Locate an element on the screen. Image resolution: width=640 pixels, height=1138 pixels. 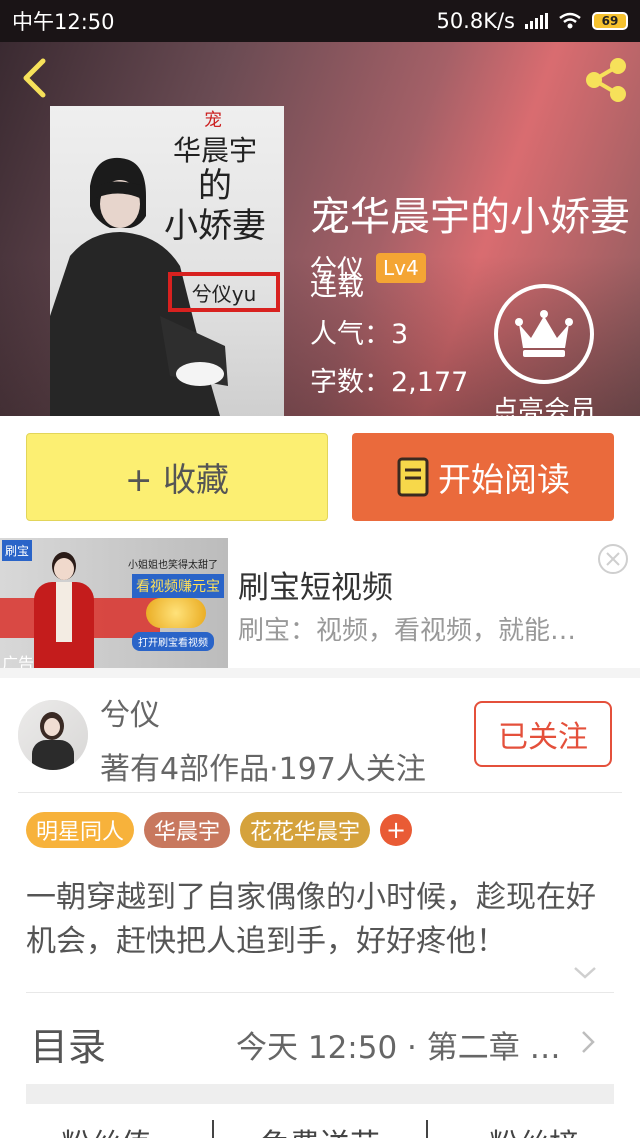
tab-fan-value: 粉丝值 is located at coordinates (107, 1129).